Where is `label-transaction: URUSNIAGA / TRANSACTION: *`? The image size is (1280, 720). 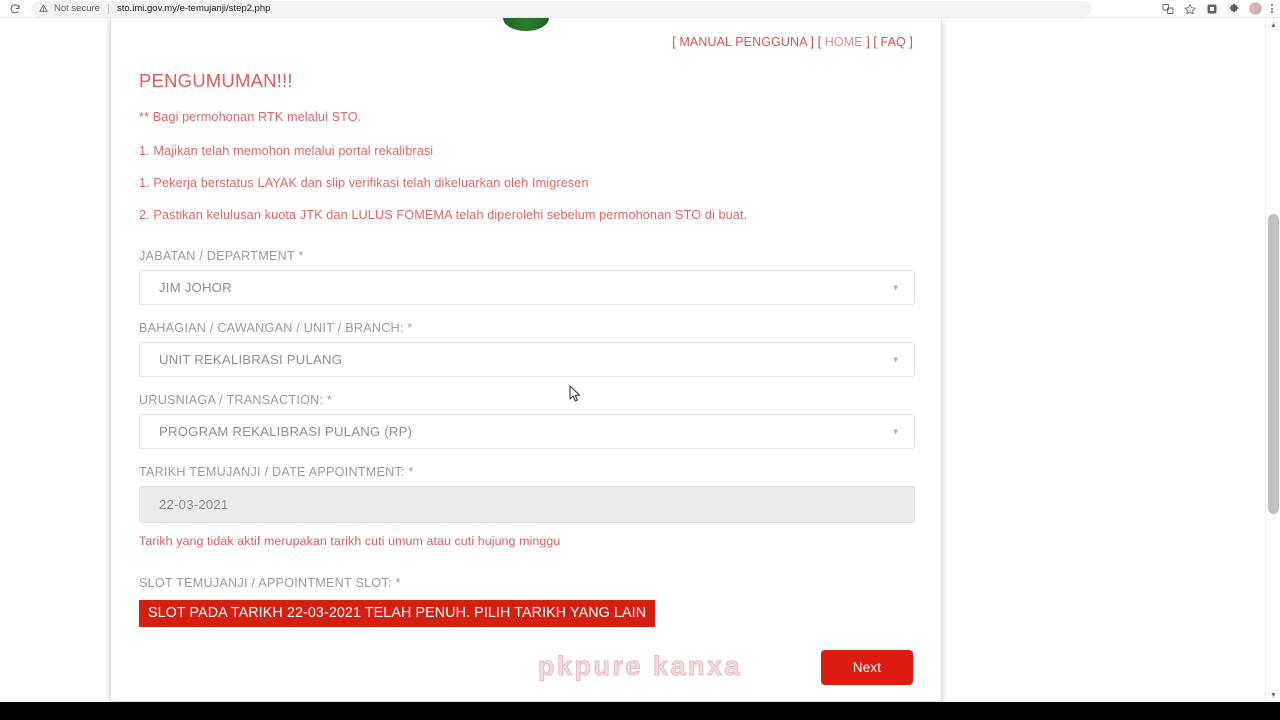
label-transaction: URUSNIAGA / TRANSACTION: * is located at coordinates (236, 400).